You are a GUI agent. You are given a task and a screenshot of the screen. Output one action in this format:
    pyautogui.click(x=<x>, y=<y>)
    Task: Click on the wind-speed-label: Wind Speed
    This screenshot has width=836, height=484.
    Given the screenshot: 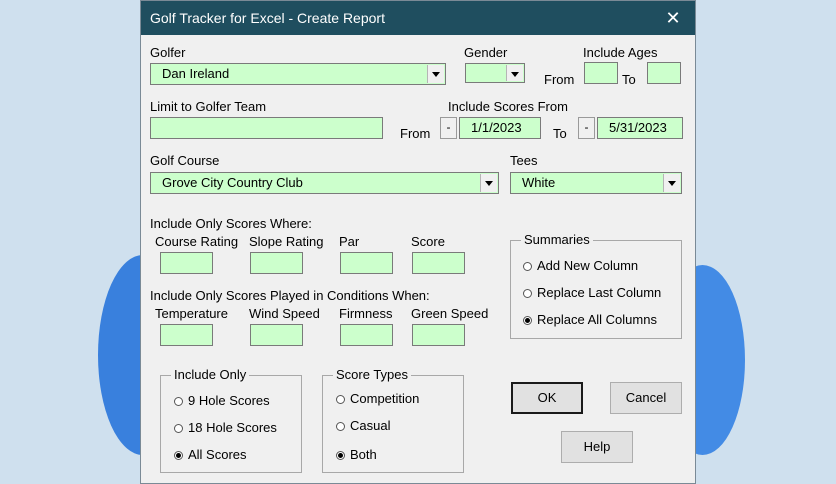 What is the action you would take?
    pyautogui.click(x=284, y=313)
    